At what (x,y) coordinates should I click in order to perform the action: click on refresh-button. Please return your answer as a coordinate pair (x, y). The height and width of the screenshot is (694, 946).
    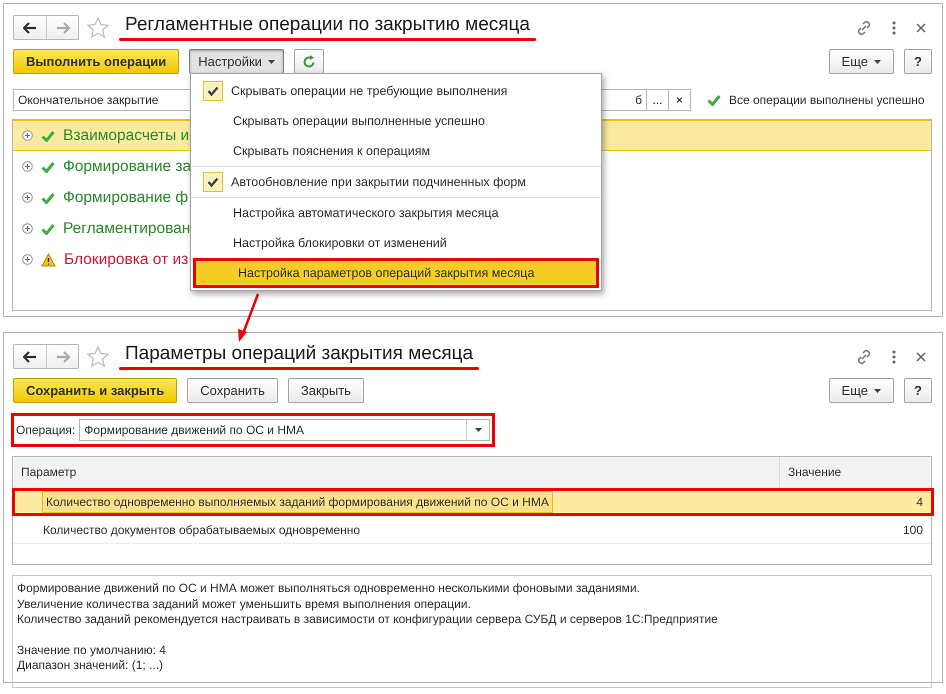
    Looking at the image, I should click on (309, 61).